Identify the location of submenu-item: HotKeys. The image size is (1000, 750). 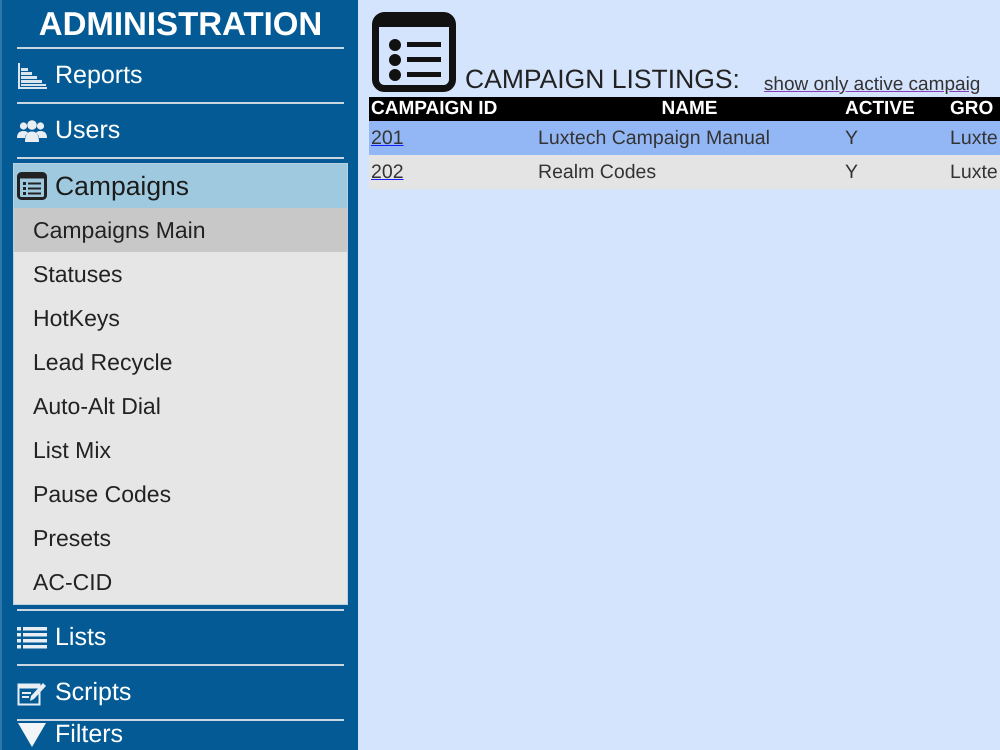
(180, 318).